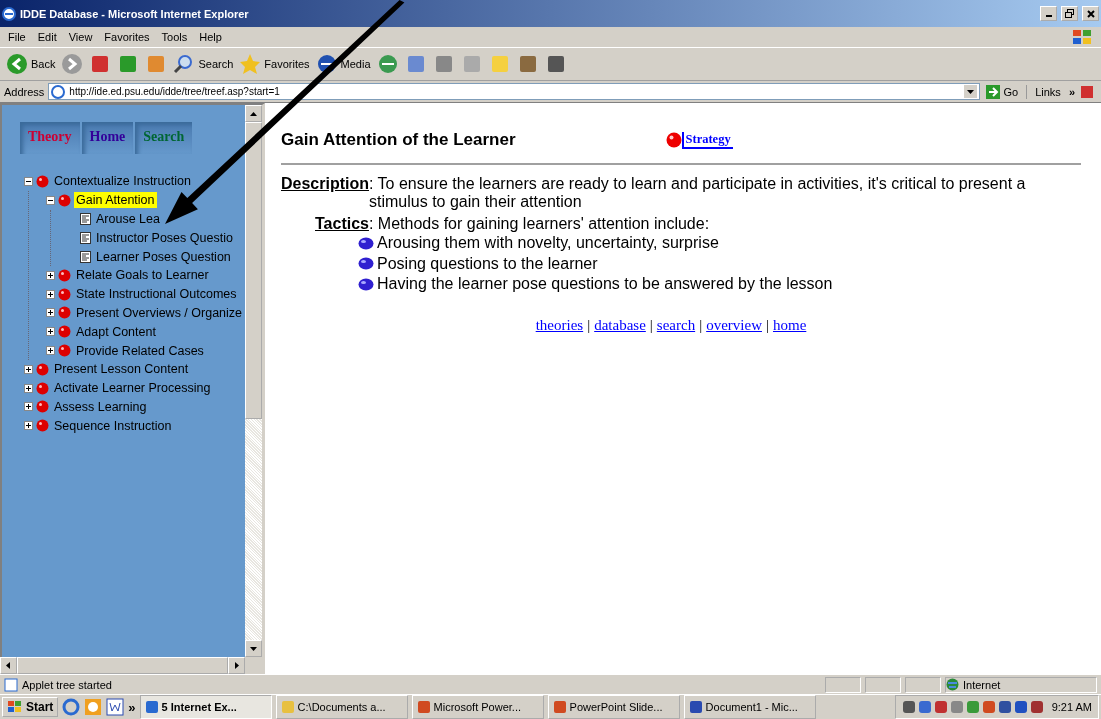 Image resolution: width=1101 pixels, height=719 pixels. Describe the element at coordinates (100, 406) in the screenshot. I see `tree-item: Assess Learning` at that location.